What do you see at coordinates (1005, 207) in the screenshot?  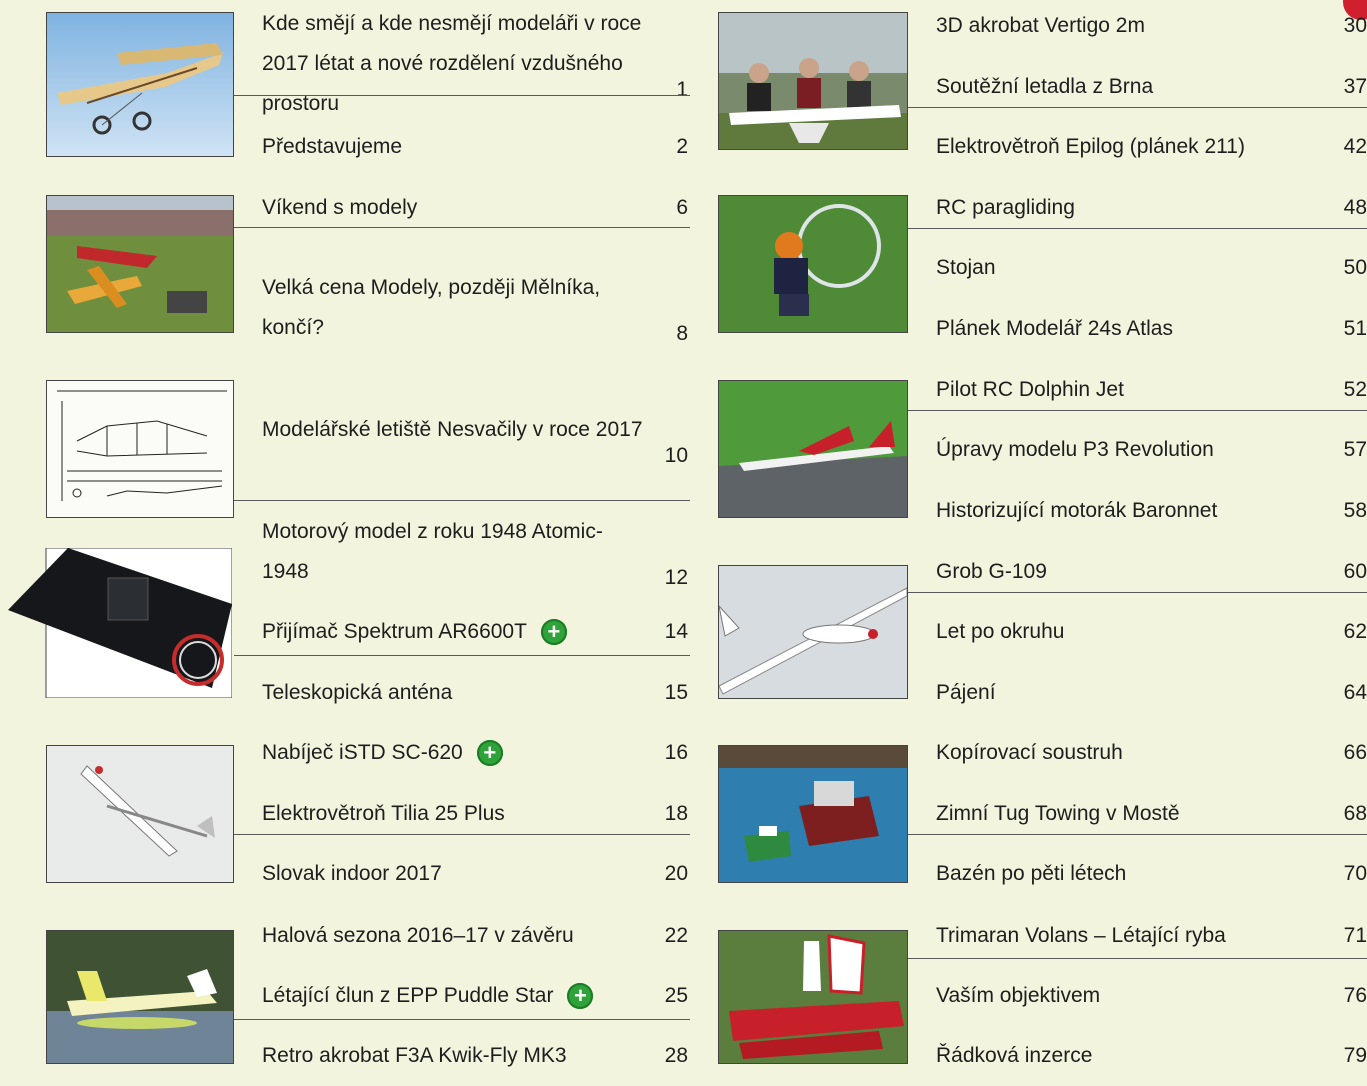 I see `toc-entry-title: RC paragliding` at bounding box center [1005, 207].